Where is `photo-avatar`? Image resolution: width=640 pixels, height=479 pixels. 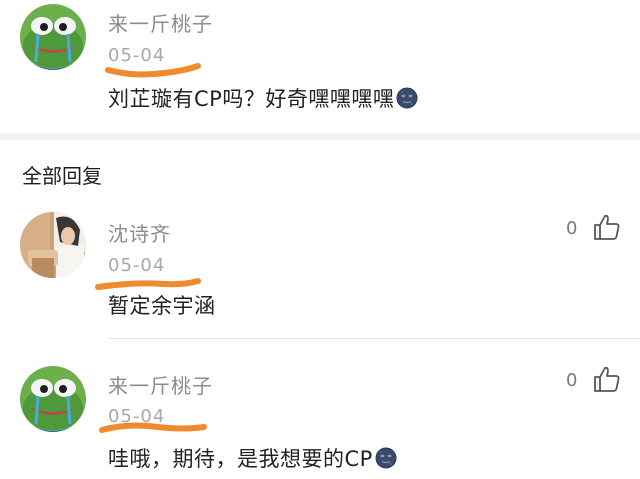 photo-avatar is located at coordinates (53, 245).